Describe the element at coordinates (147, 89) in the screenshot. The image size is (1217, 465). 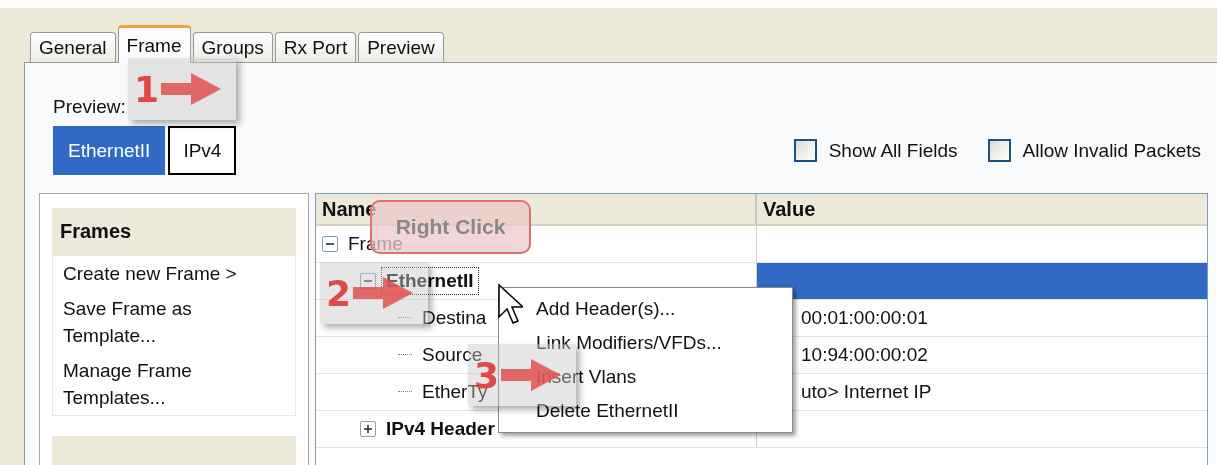
I see `step-number: 1` at that location.